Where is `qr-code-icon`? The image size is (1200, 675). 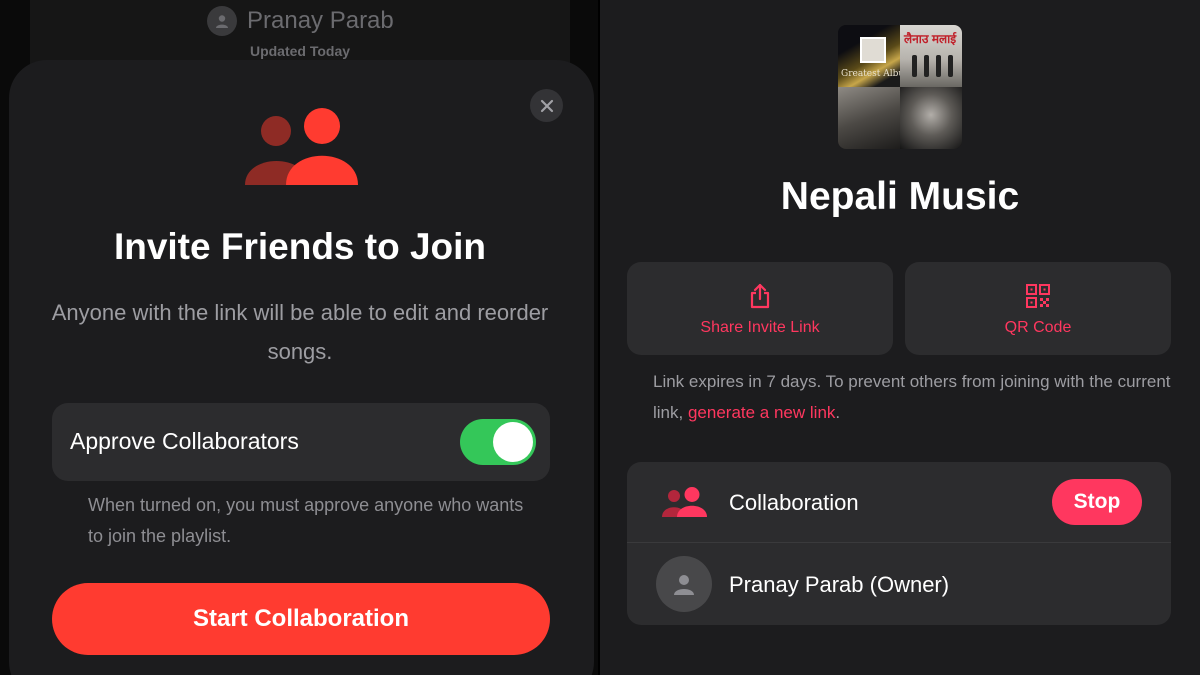
qr-code-icon is located at coordinates (1038, 296).